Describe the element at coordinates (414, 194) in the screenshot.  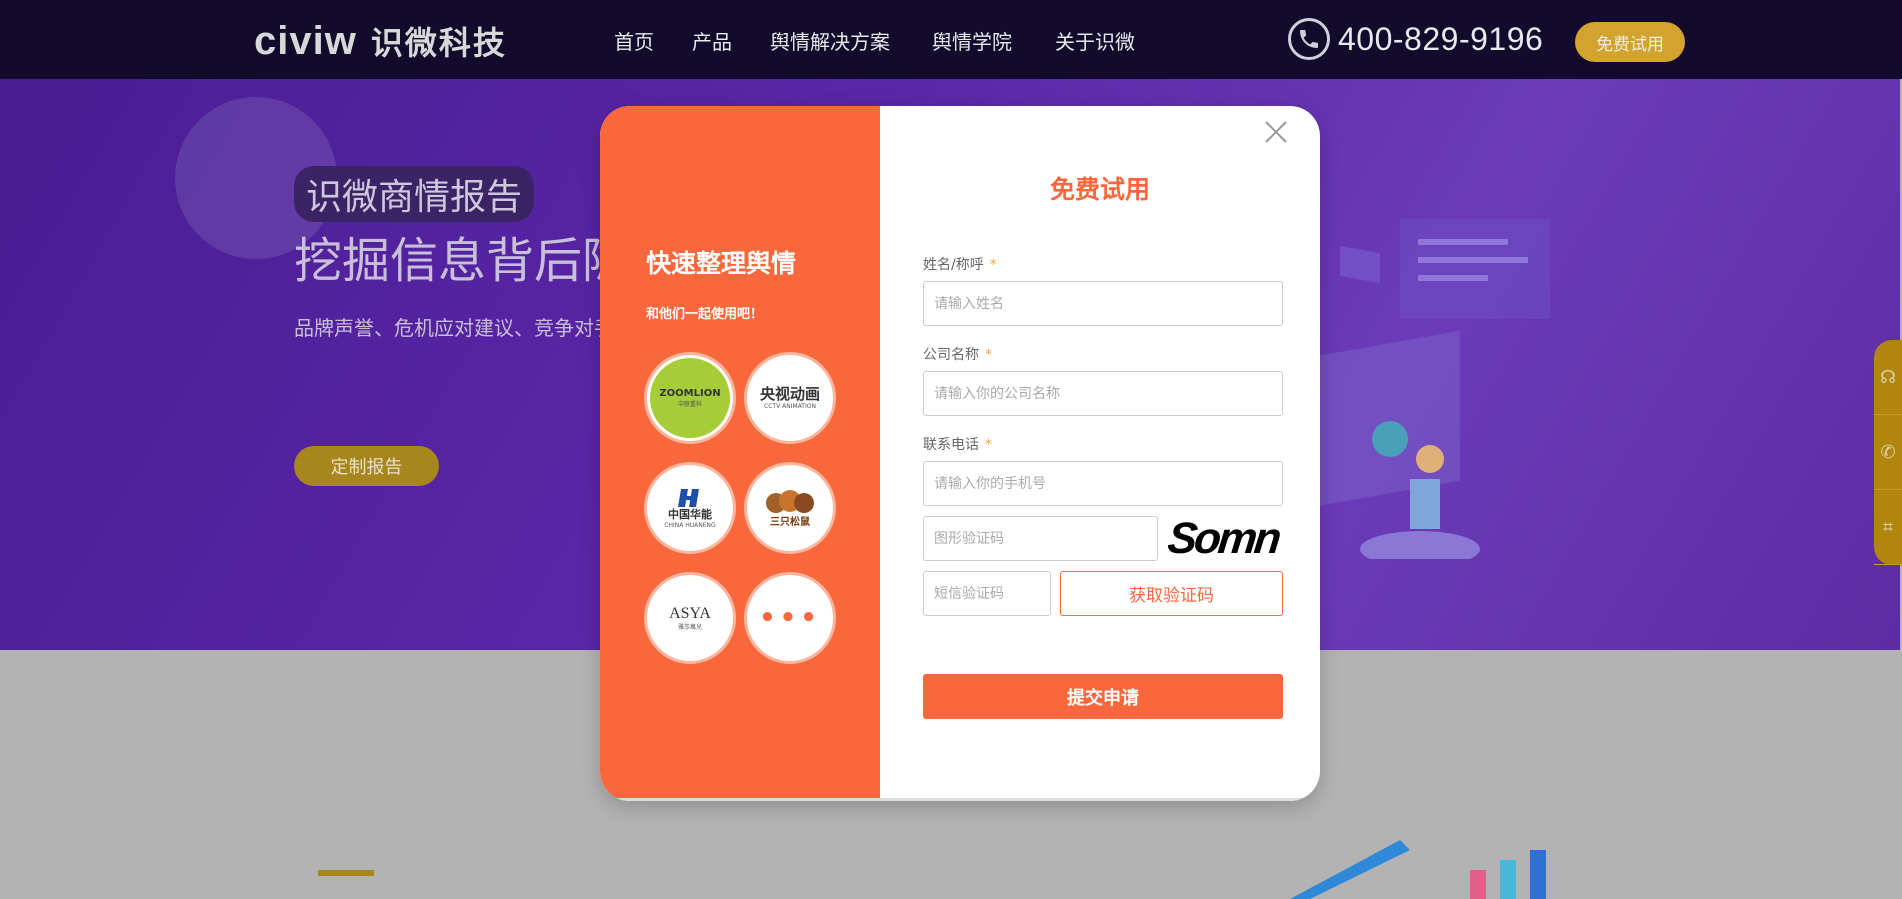
I see `hero-tag: 识微商情报告` at that location.